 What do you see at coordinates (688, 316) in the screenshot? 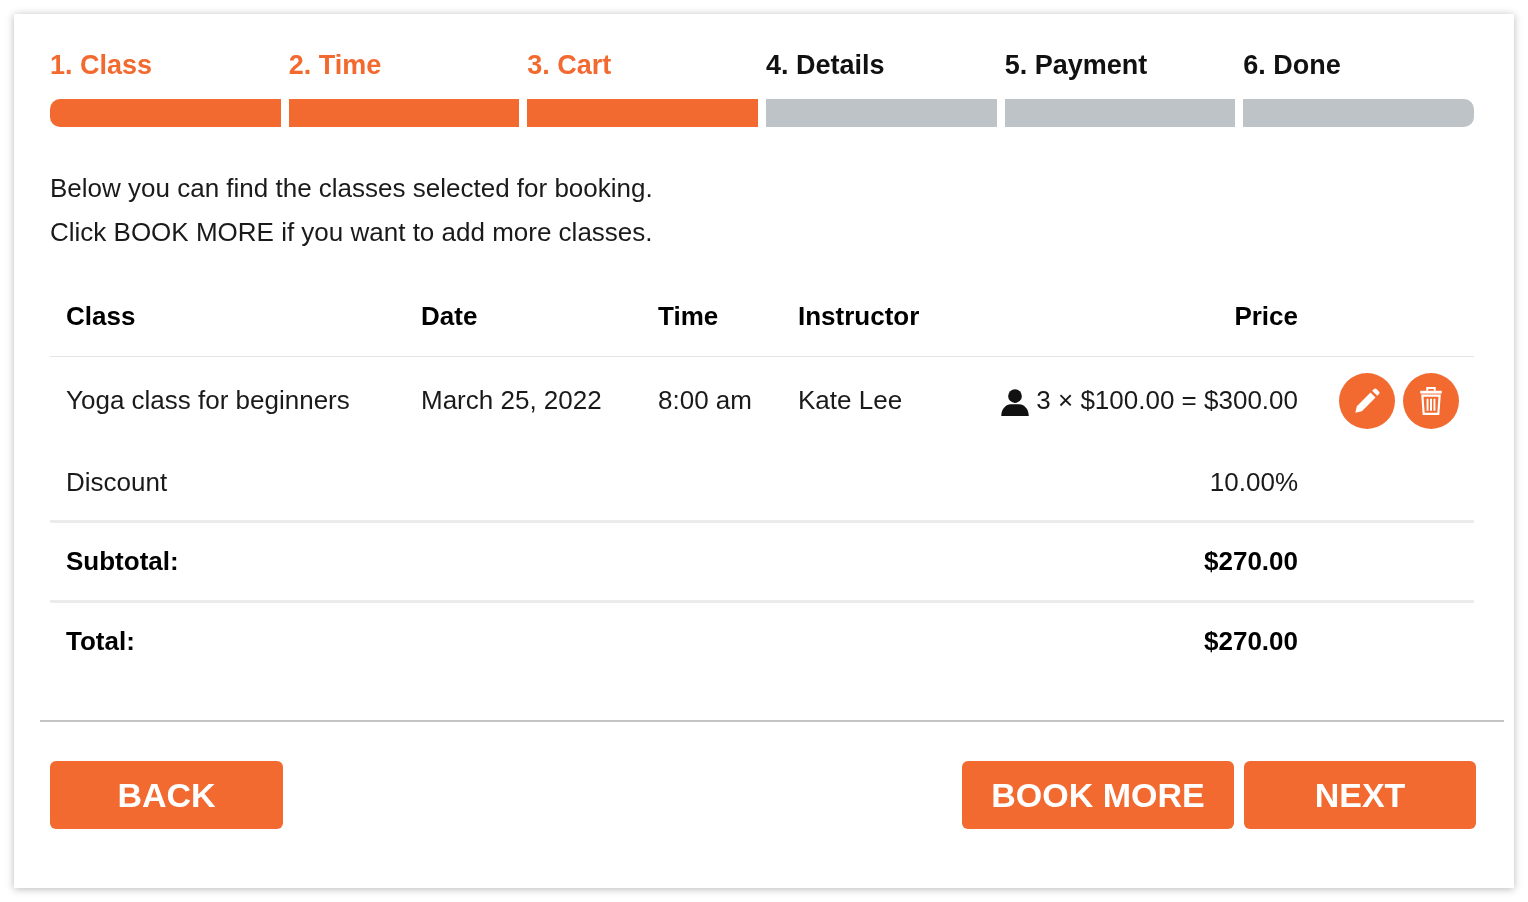
I see `column-header: Time` at bounding box center [688, 316].